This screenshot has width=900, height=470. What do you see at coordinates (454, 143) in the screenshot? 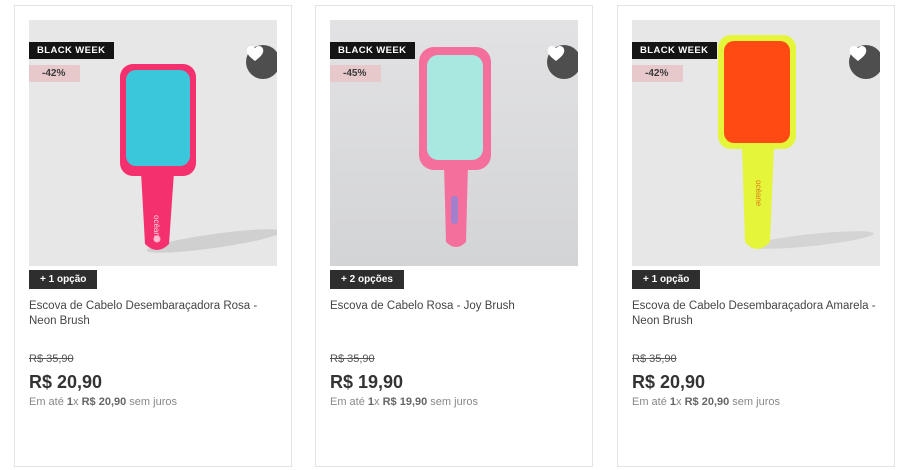
I see `product-image: BLACK WEEK -45%` at bounding box center [454, 143].